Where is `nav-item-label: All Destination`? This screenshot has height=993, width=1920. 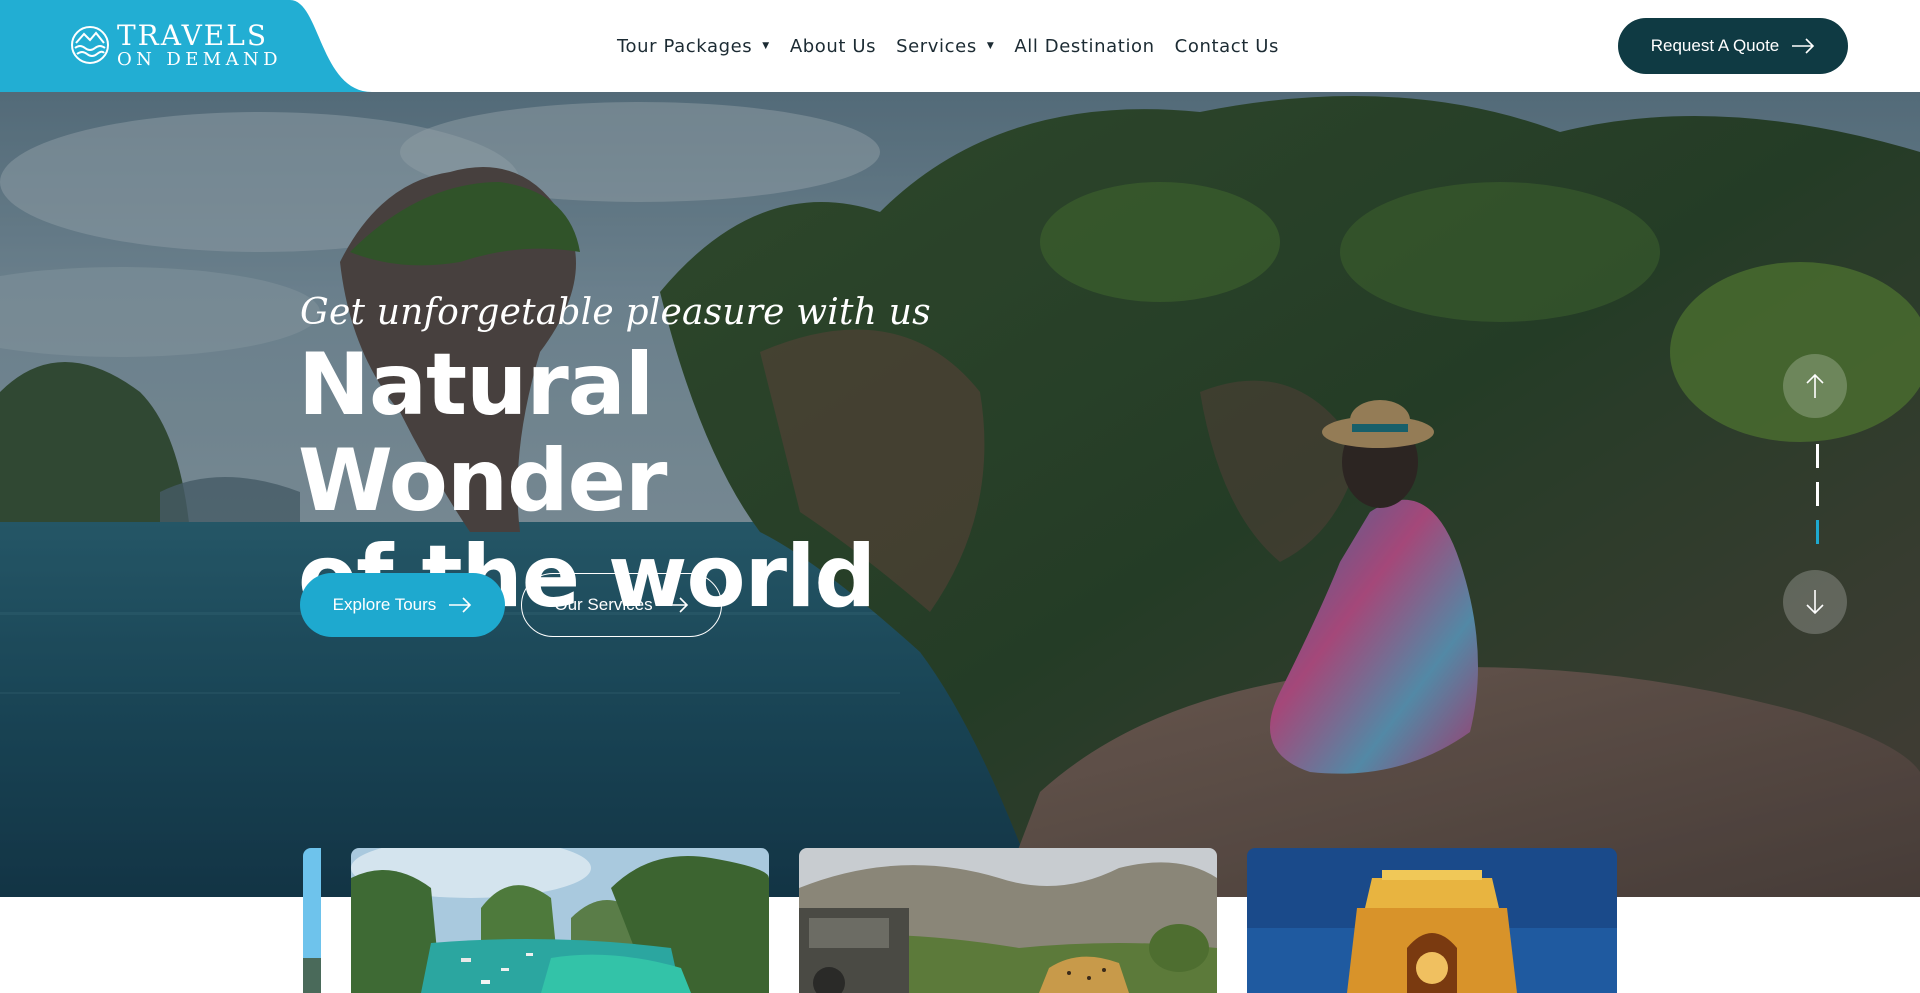
nav-item-label: All Destination is located at coordinates (1084, 46).